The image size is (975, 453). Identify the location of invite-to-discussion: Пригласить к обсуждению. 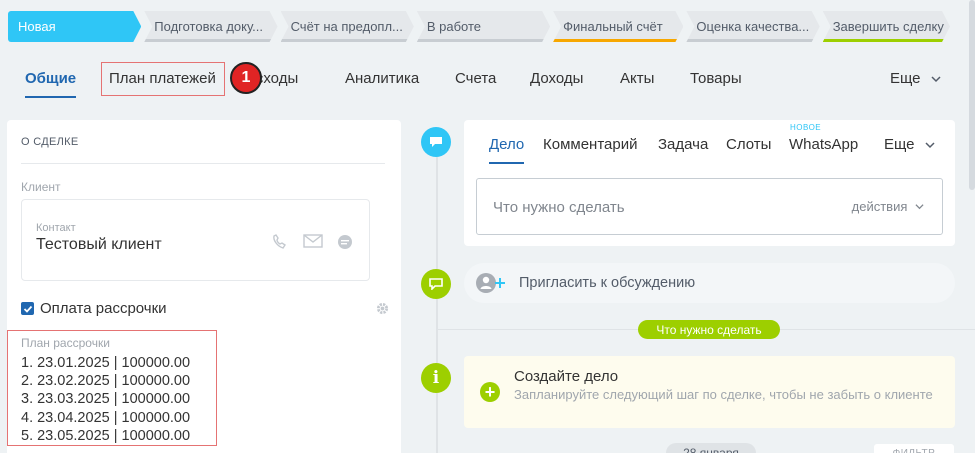
(709, 283).